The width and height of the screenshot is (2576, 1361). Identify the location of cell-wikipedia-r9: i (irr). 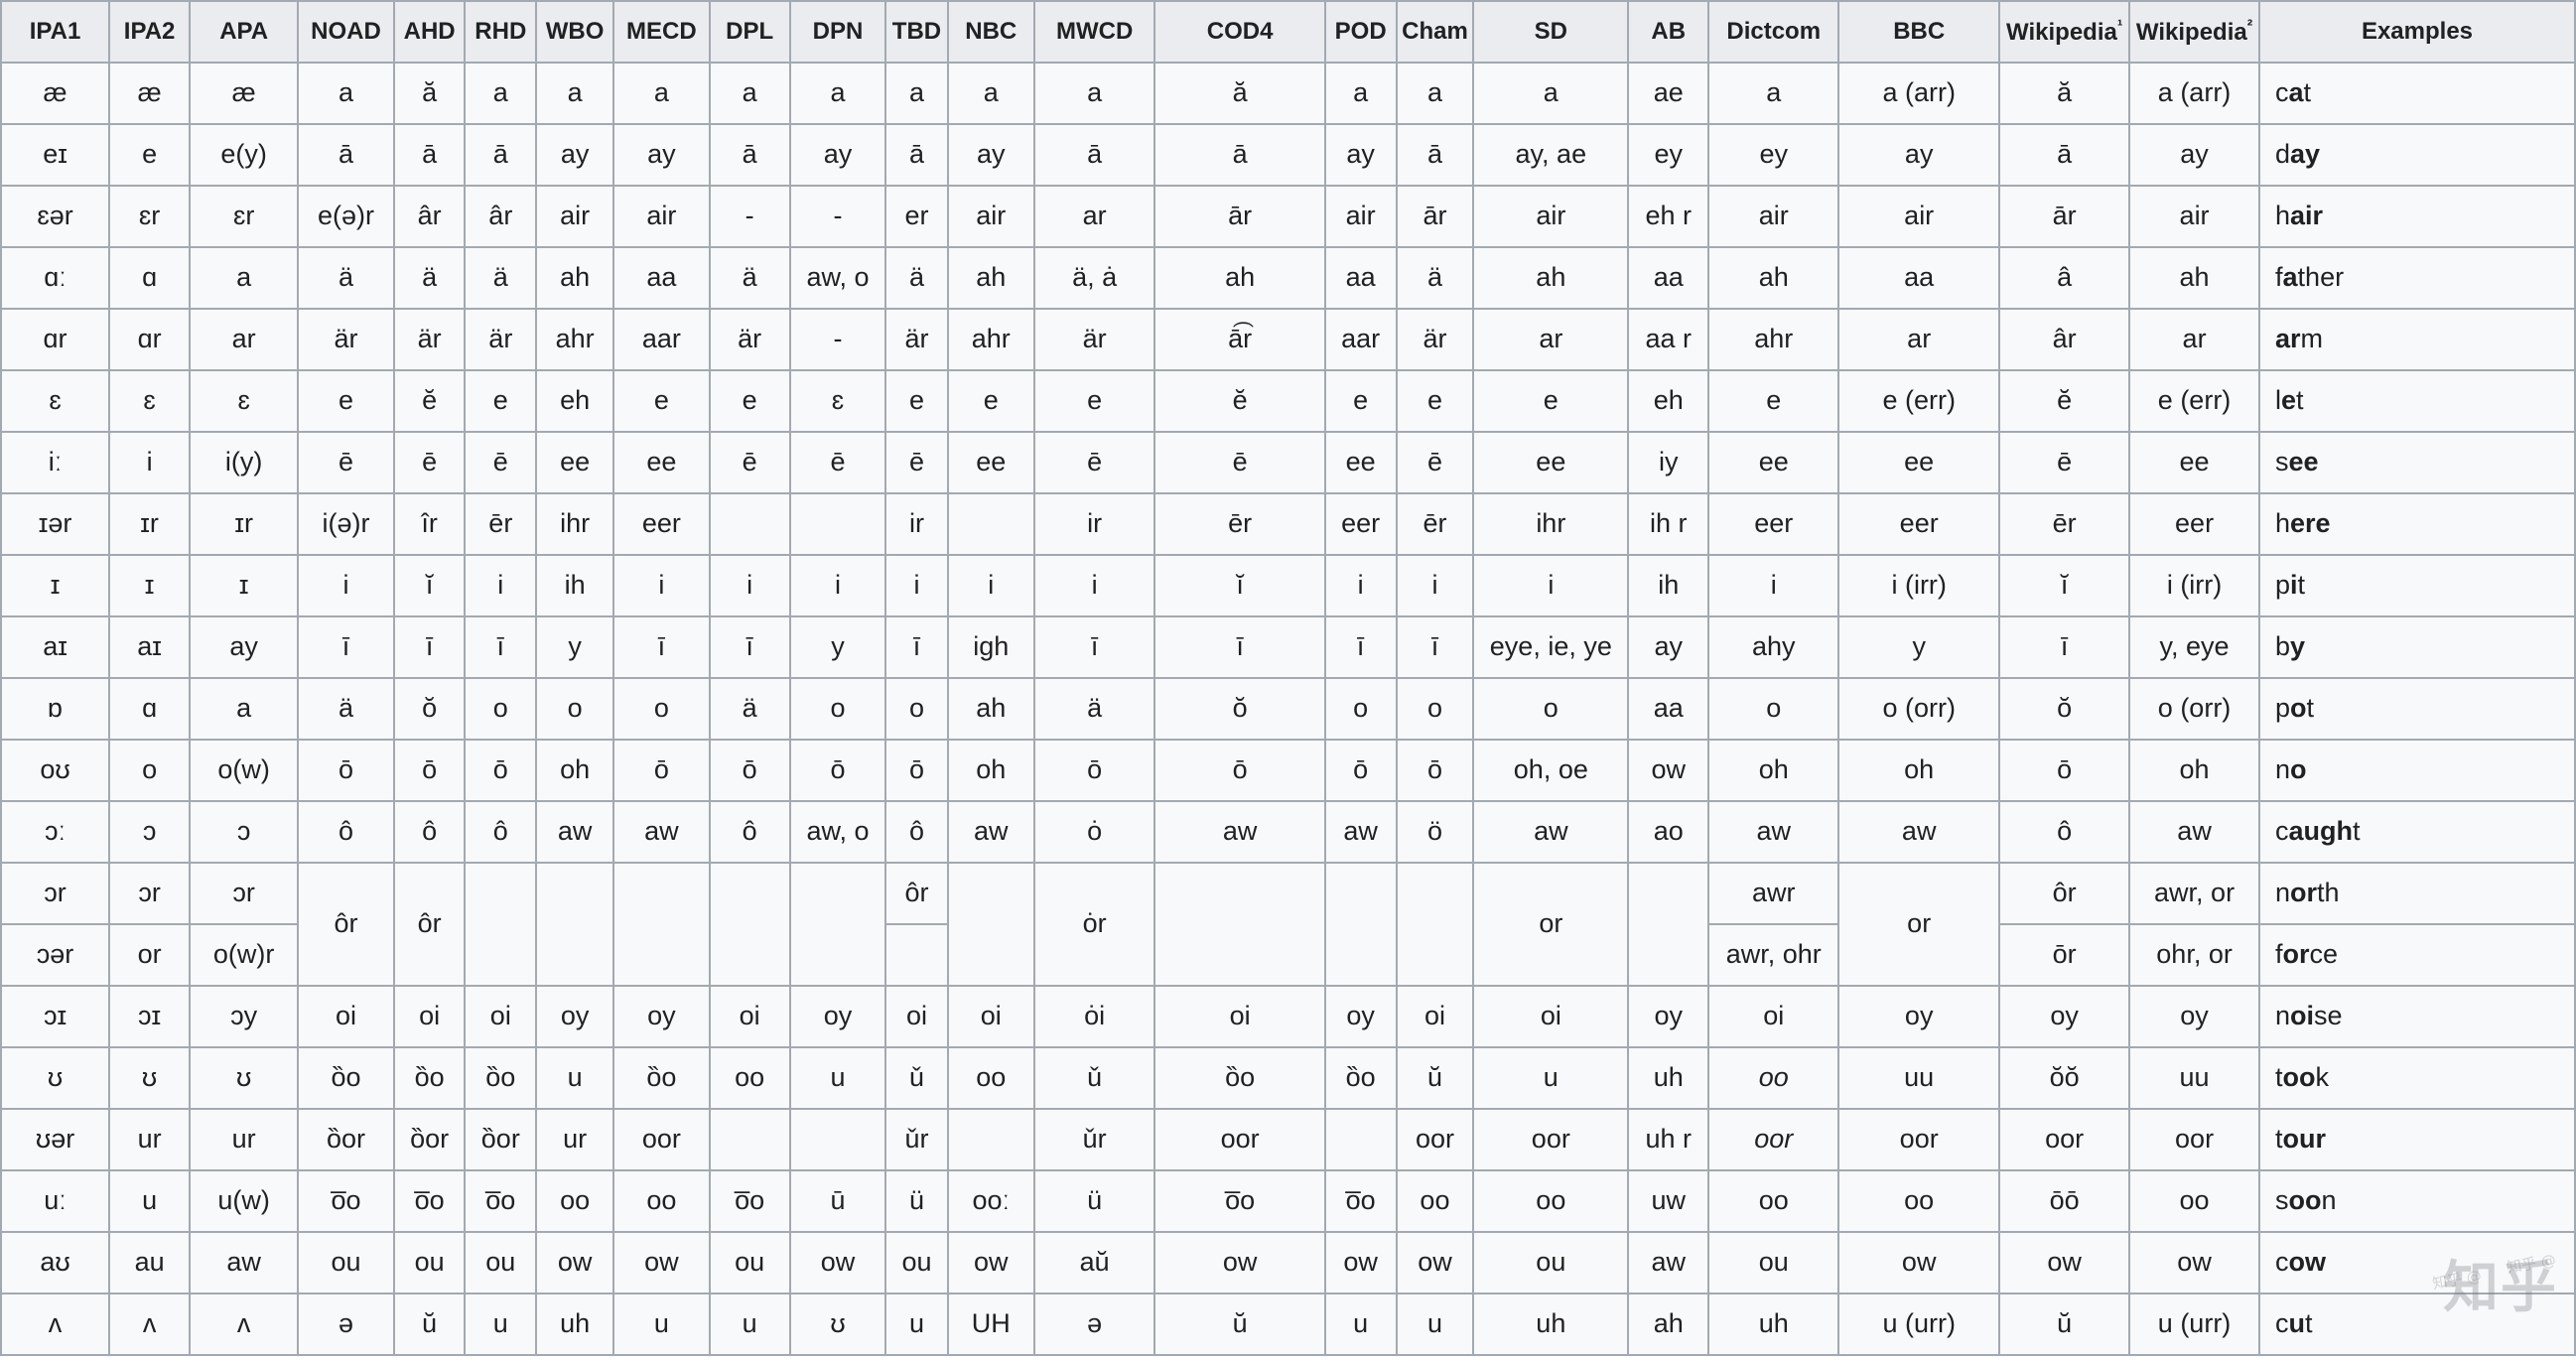
(2194, 586).